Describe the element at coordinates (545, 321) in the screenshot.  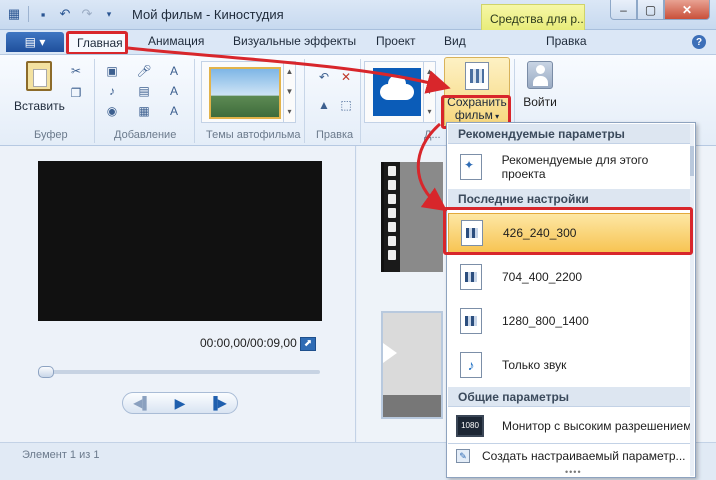
I see `menu-item-label: 1280_800_1400` at that location.